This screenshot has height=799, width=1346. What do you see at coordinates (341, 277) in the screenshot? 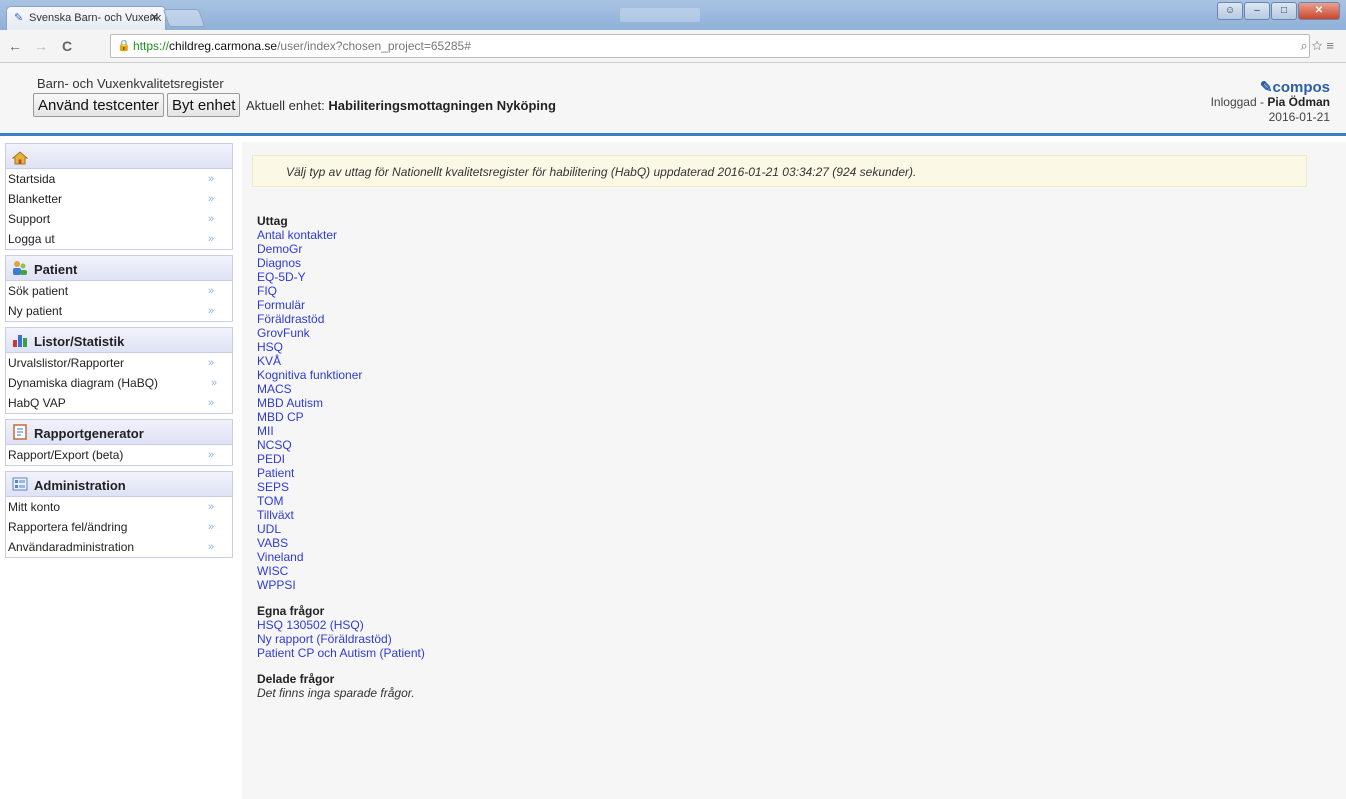
I see `report-link: EQ-5D-Y` at bounding box center [341, 277].